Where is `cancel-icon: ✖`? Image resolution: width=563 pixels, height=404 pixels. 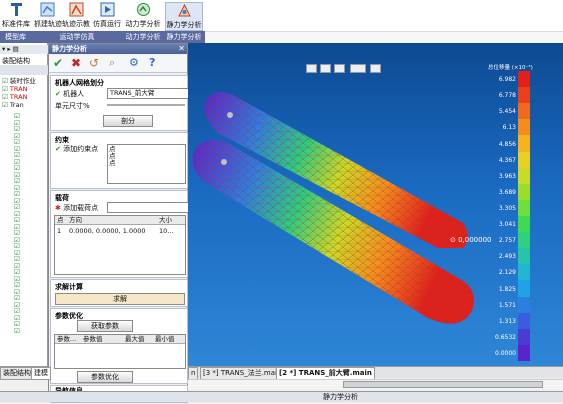 cancel-icon: ✖ is located at coordinates (76, 63).